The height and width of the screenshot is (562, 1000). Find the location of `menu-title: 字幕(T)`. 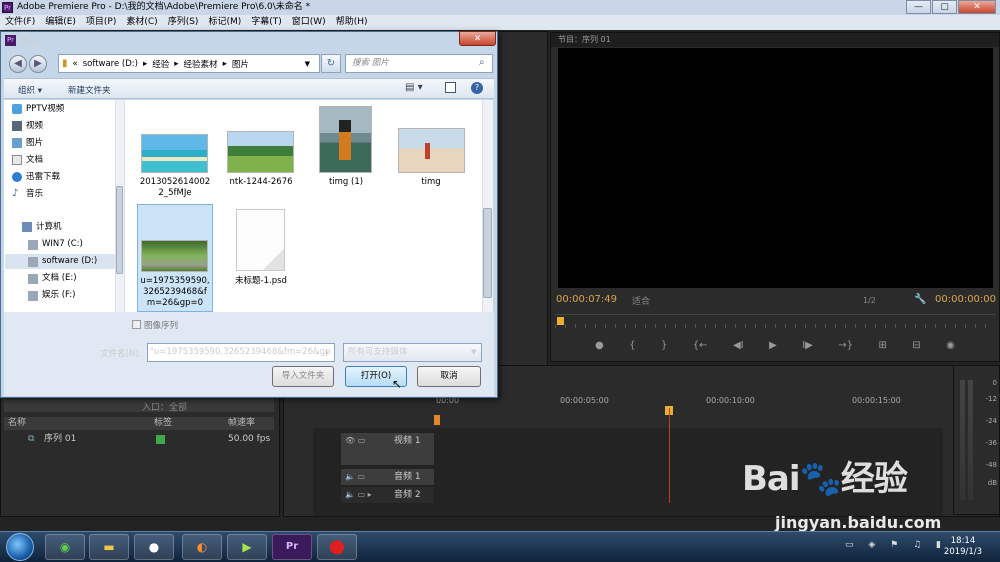

menu-title: 字幕(T) is located at coordinates (266, 22).